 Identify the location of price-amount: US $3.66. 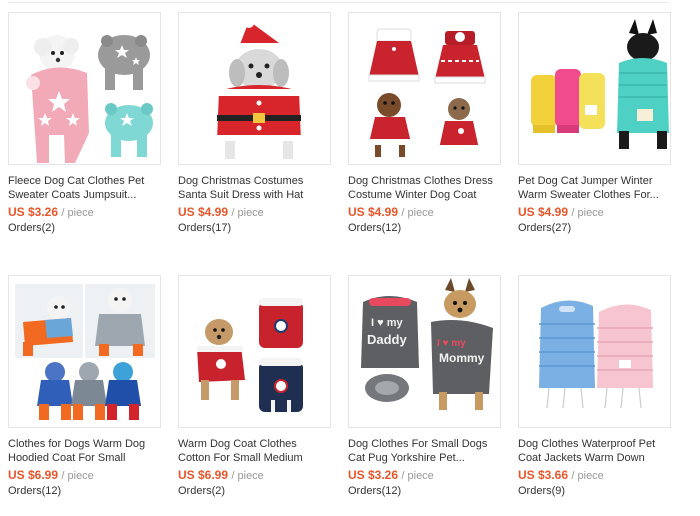
(543, 475).